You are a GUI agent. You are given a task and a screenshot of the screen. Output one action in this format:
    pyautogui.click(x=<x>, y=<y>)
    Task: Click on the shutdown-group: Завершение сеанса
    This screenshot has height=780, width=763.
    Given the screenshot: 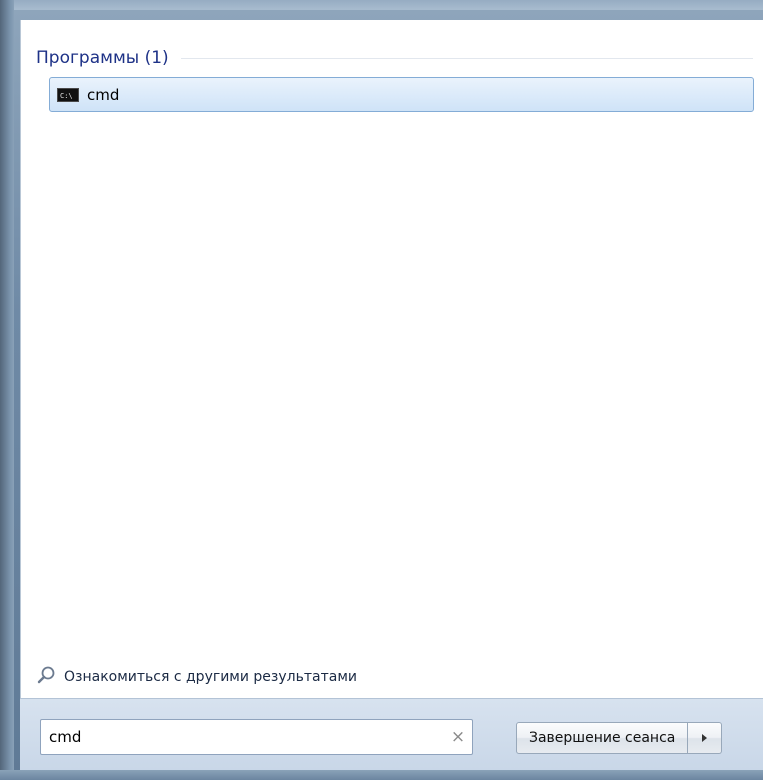 What is the action you would take?
    pyautogui.click(x=619, y=738)
    